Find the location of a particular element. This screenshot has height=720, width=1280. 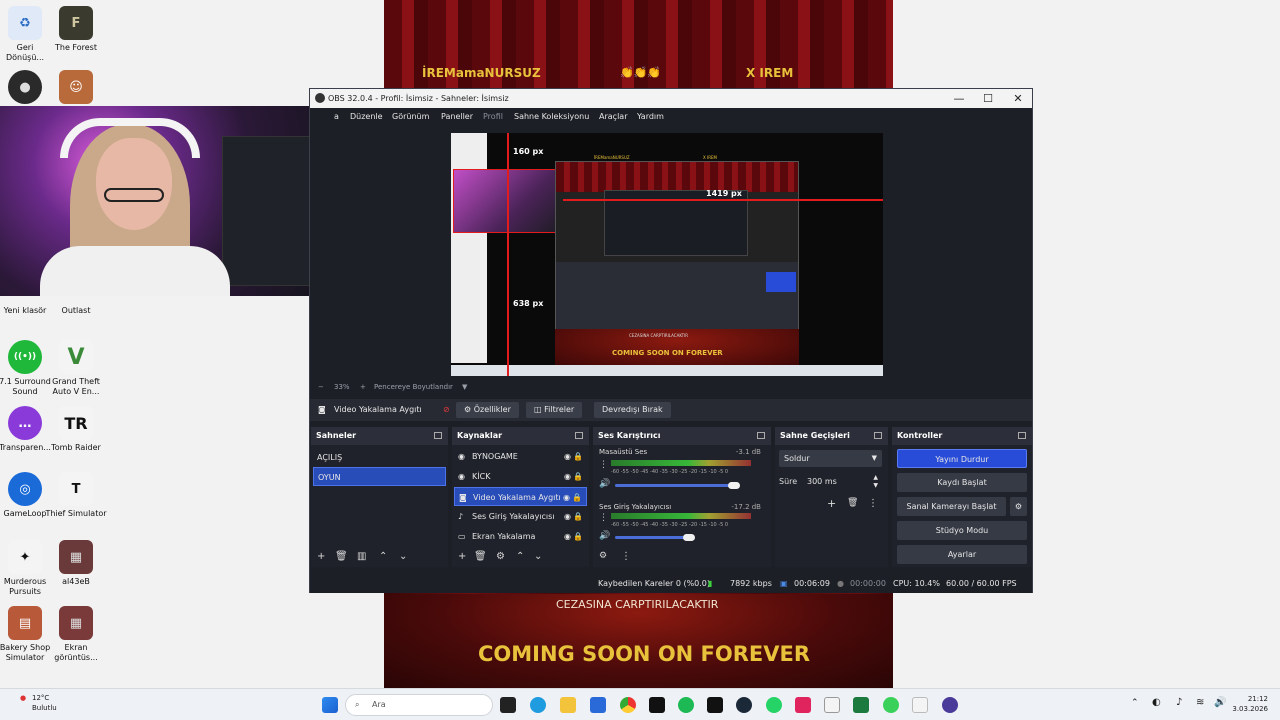

start-recording-button: Kaydı Başlat is located at coordinates (962, 482).